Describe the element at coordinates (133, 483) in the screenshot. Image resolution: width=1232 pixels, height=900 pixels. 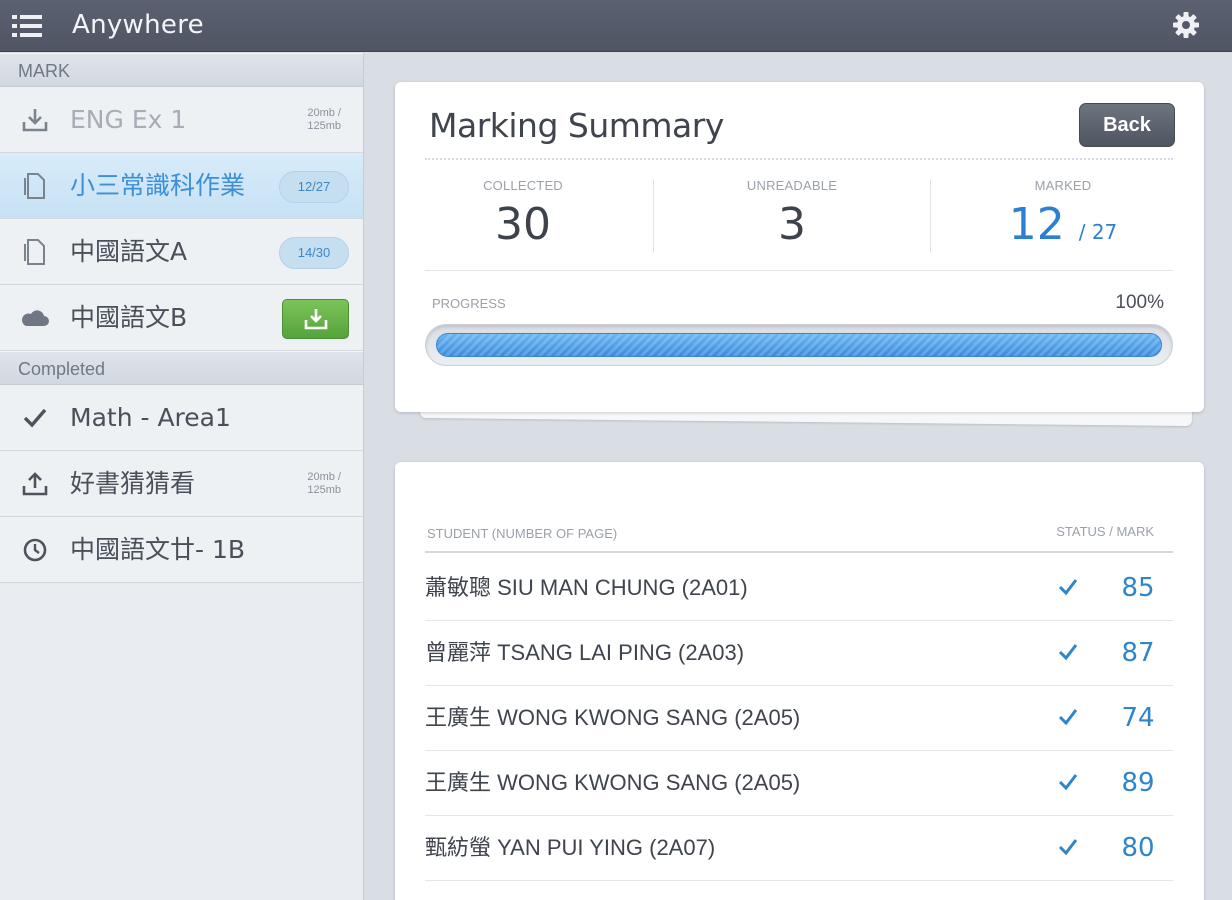
I see `sidebar-item-label: 好書猜猜看` at that location.